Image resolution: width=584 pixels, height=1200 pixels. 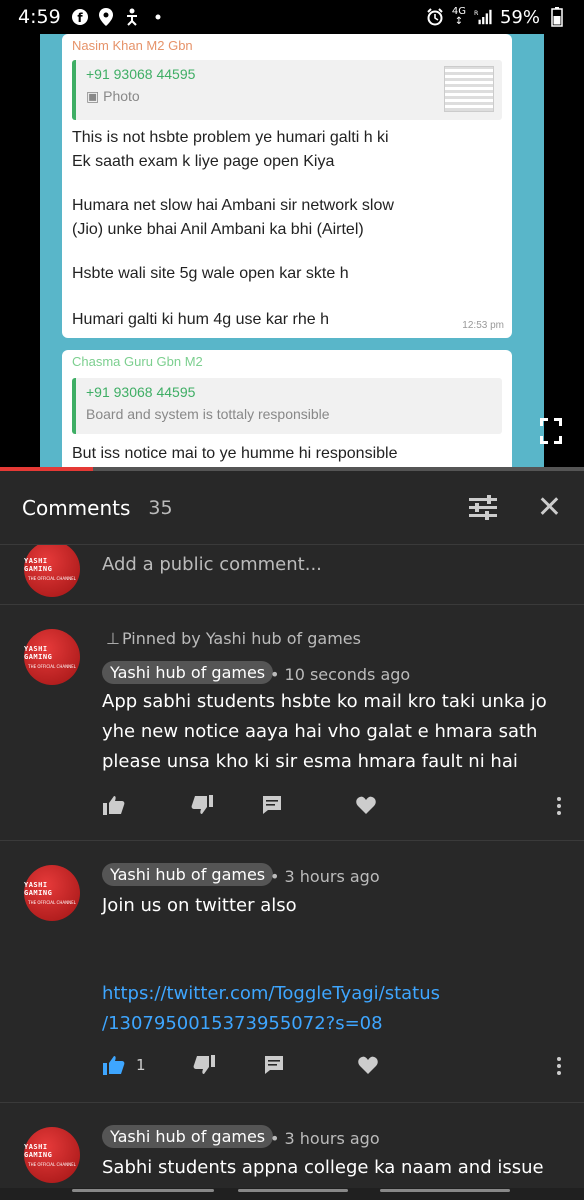 What do you see at coordinates (106, 17) in the screenshot?
I see `location-pin-icon` at bounding box center [106, 17].